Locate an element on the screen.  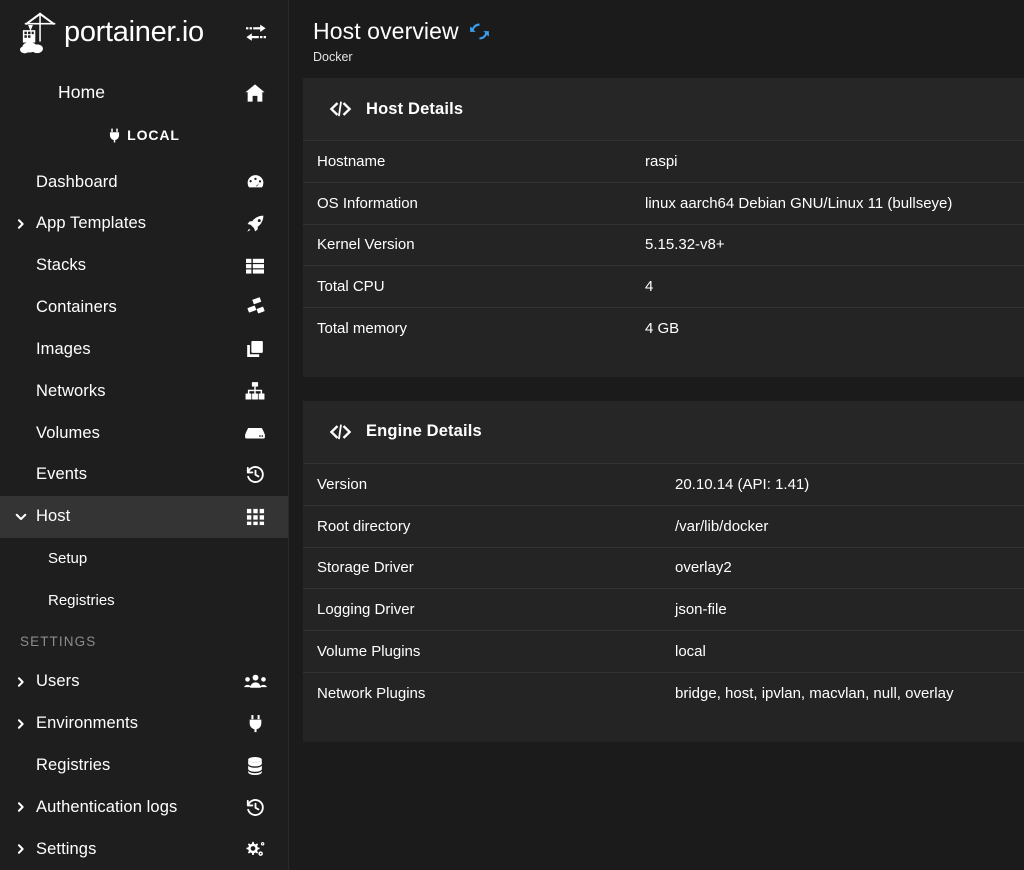
sidebar-item-settings: Settings is located at coordinates (144, 849).